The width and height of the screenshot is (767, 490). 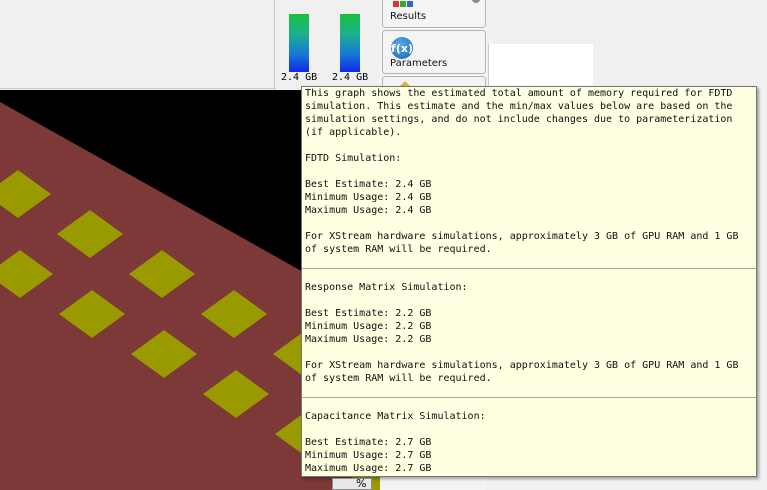 I want to click on memory-bar-secondary, so click(x=350, y=43).